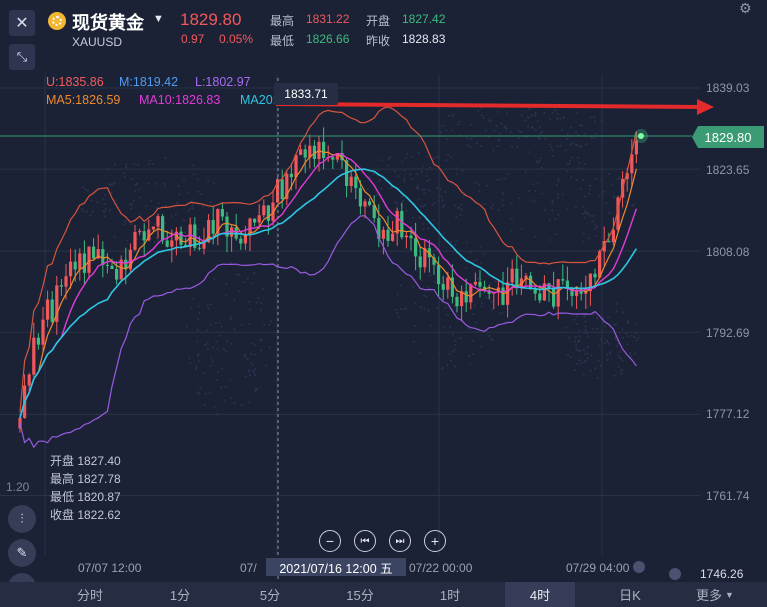 This screenshot has height=607, width=767. I want to click on tab-15min: 15分, so click(360, 594).